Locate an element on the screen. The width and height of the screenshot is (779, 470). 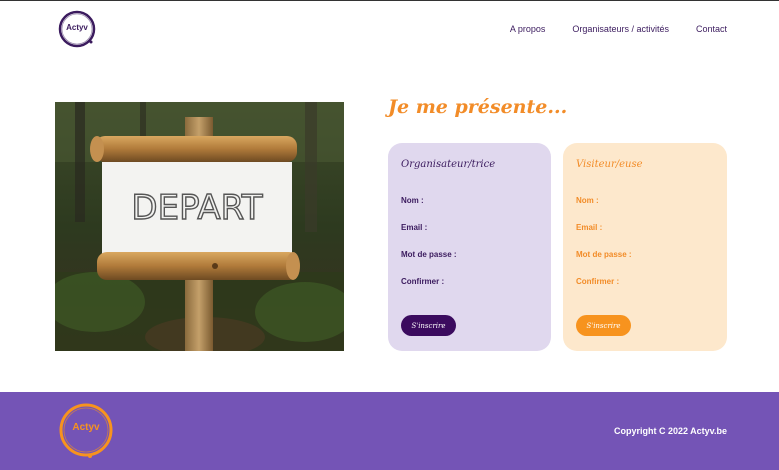
nav-link-apropos: A propos is located at coordinates (528, 29).